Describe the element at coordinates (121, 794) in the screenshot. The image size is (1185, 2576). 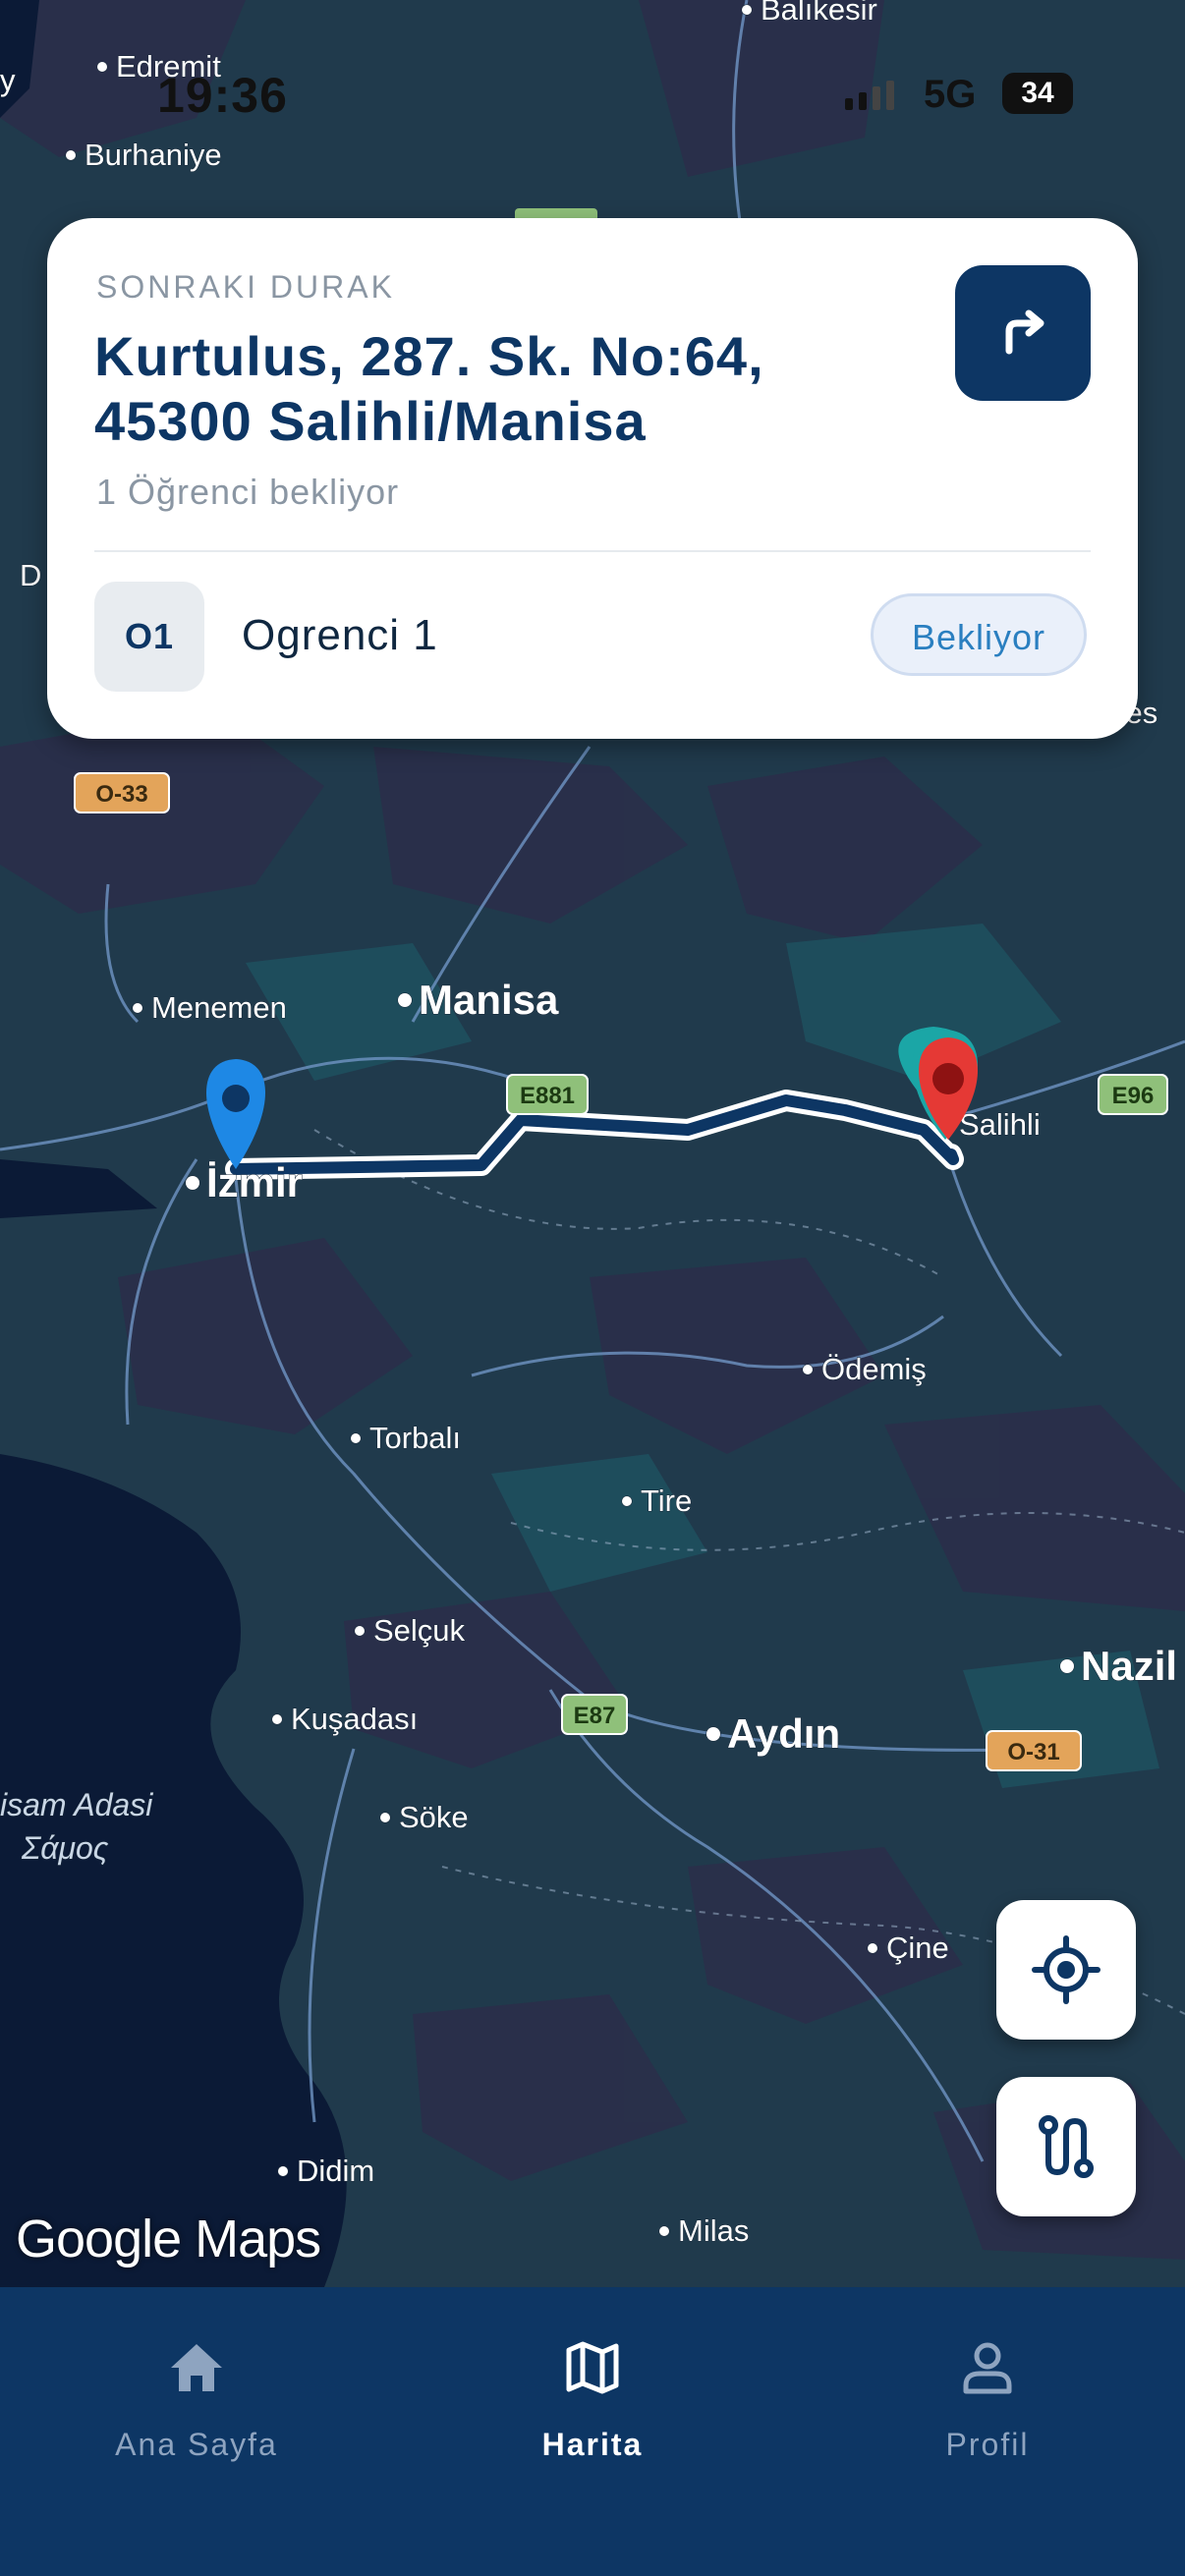
I see `road-shield-label: O-33` at that location.